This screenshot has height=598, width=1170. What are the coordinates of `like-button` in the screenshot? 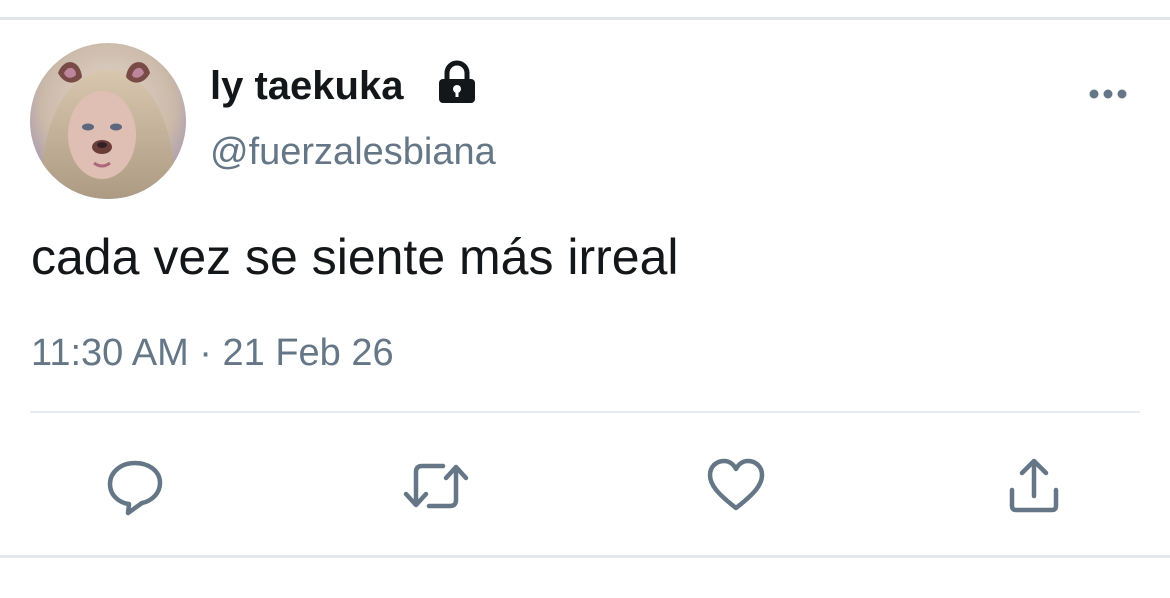 It's located at (736, 486).